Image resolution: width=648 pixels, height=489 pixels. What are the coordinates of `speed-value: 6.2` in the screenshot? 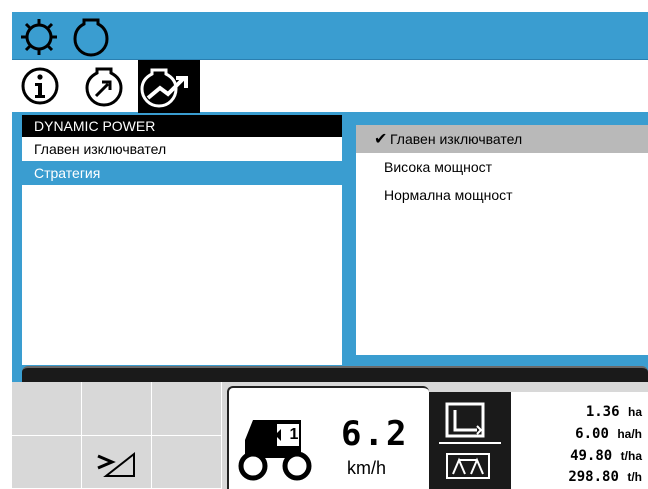 It's located at (375, 434).